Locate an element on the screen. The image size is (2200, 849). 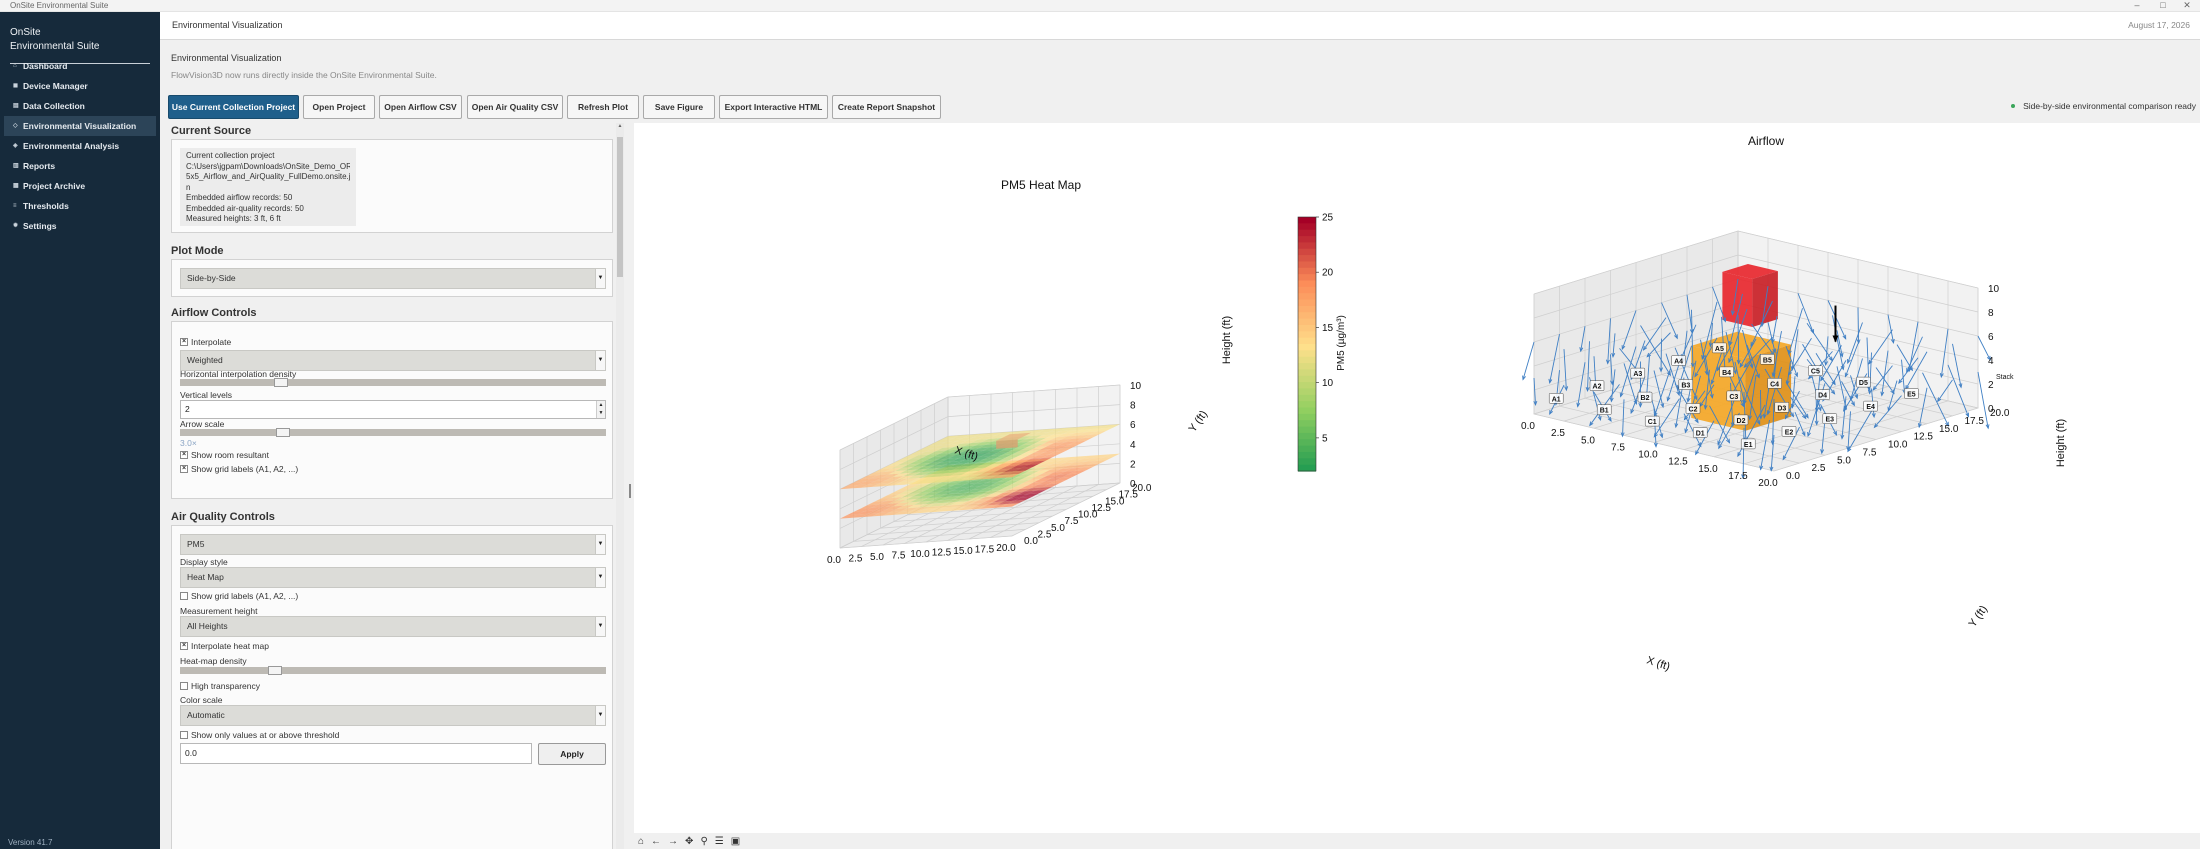
threshold-only-label: Show only values at or above threshold is located at coordinates (265, 735).